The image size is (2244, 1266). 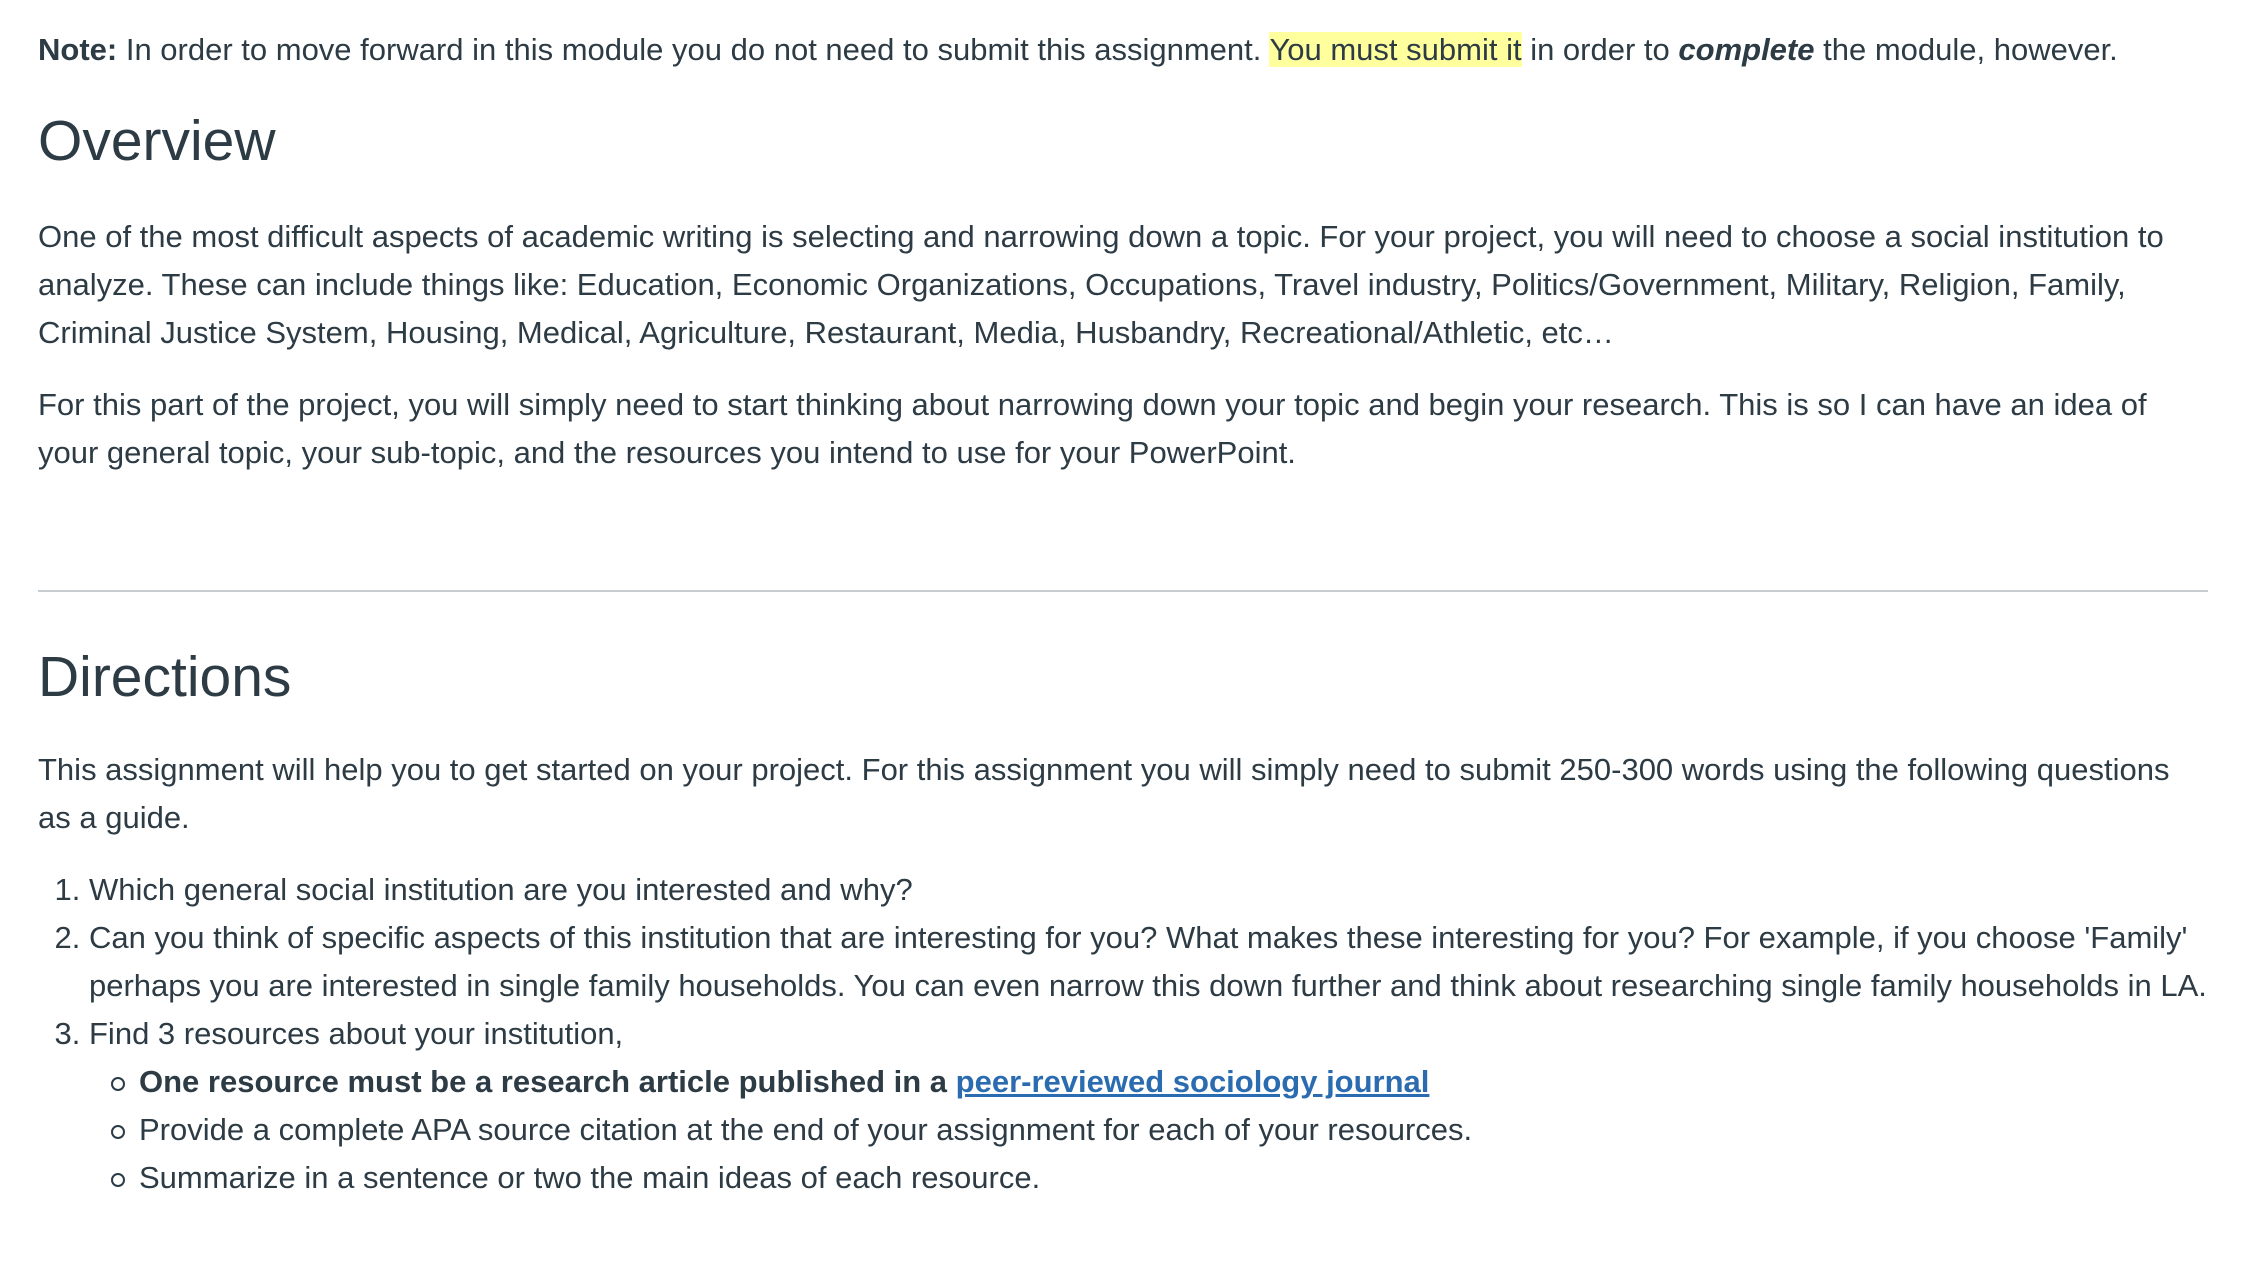 I want to click on note-text-2: in order to, so click(x=1600, y=49).